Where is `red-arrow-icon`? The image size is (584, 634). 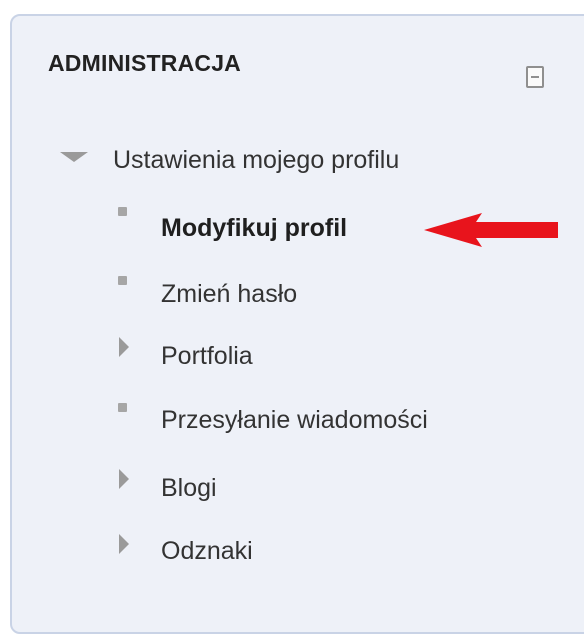 red-arrow-icon is located at coordinates (491, 230).